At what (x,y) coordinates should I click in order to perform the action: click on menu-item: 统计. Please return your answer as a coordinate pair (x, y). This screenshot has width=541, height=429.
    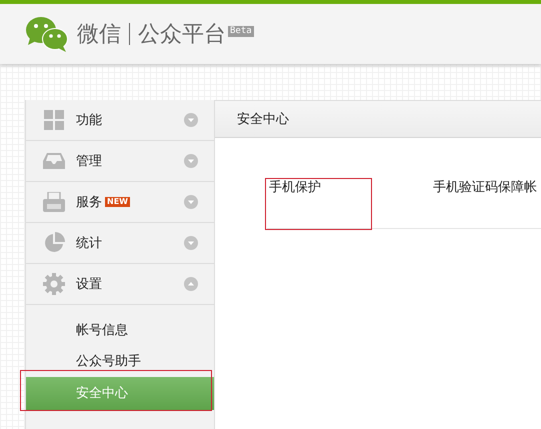
    Looking at the image, I should click on (120, 243).